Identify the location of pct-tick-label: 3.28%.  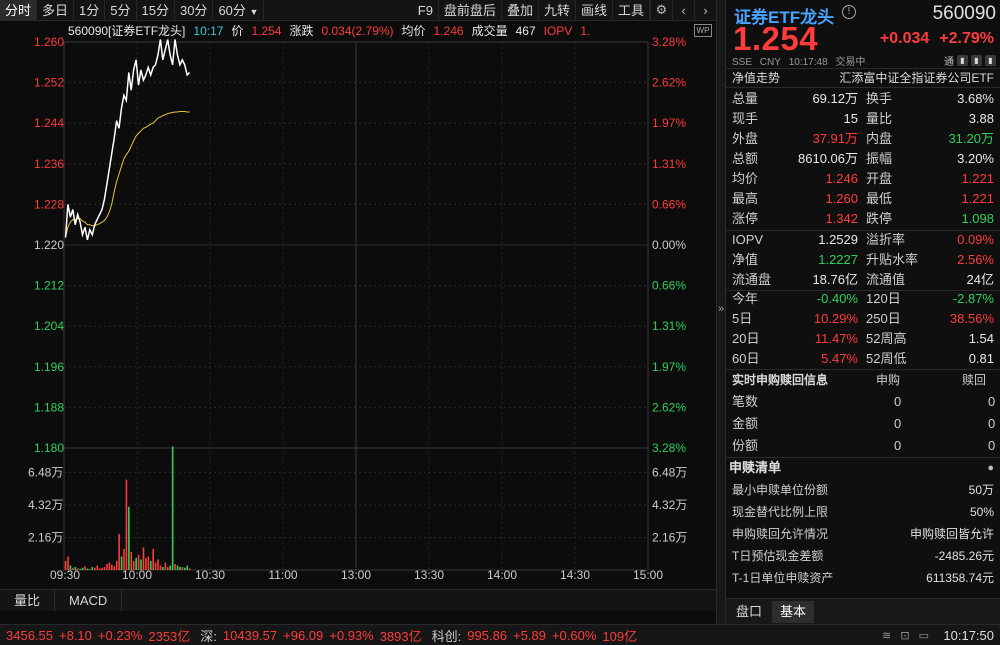
(669, 42).